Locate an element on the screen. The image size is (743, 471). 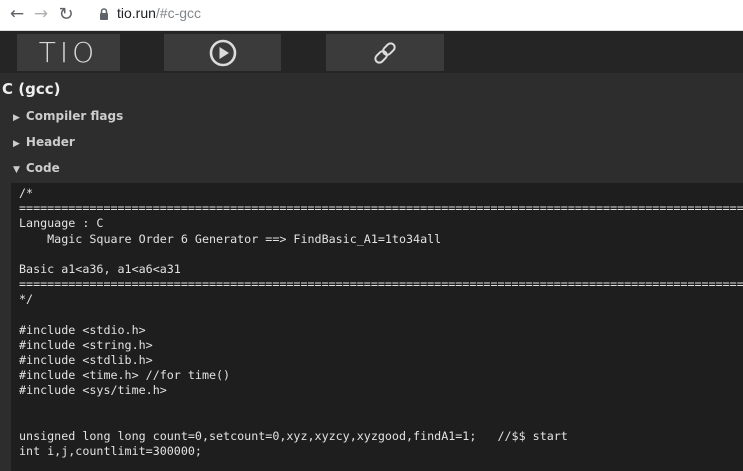
chain-link-icon is located at coordinates (385, 52).